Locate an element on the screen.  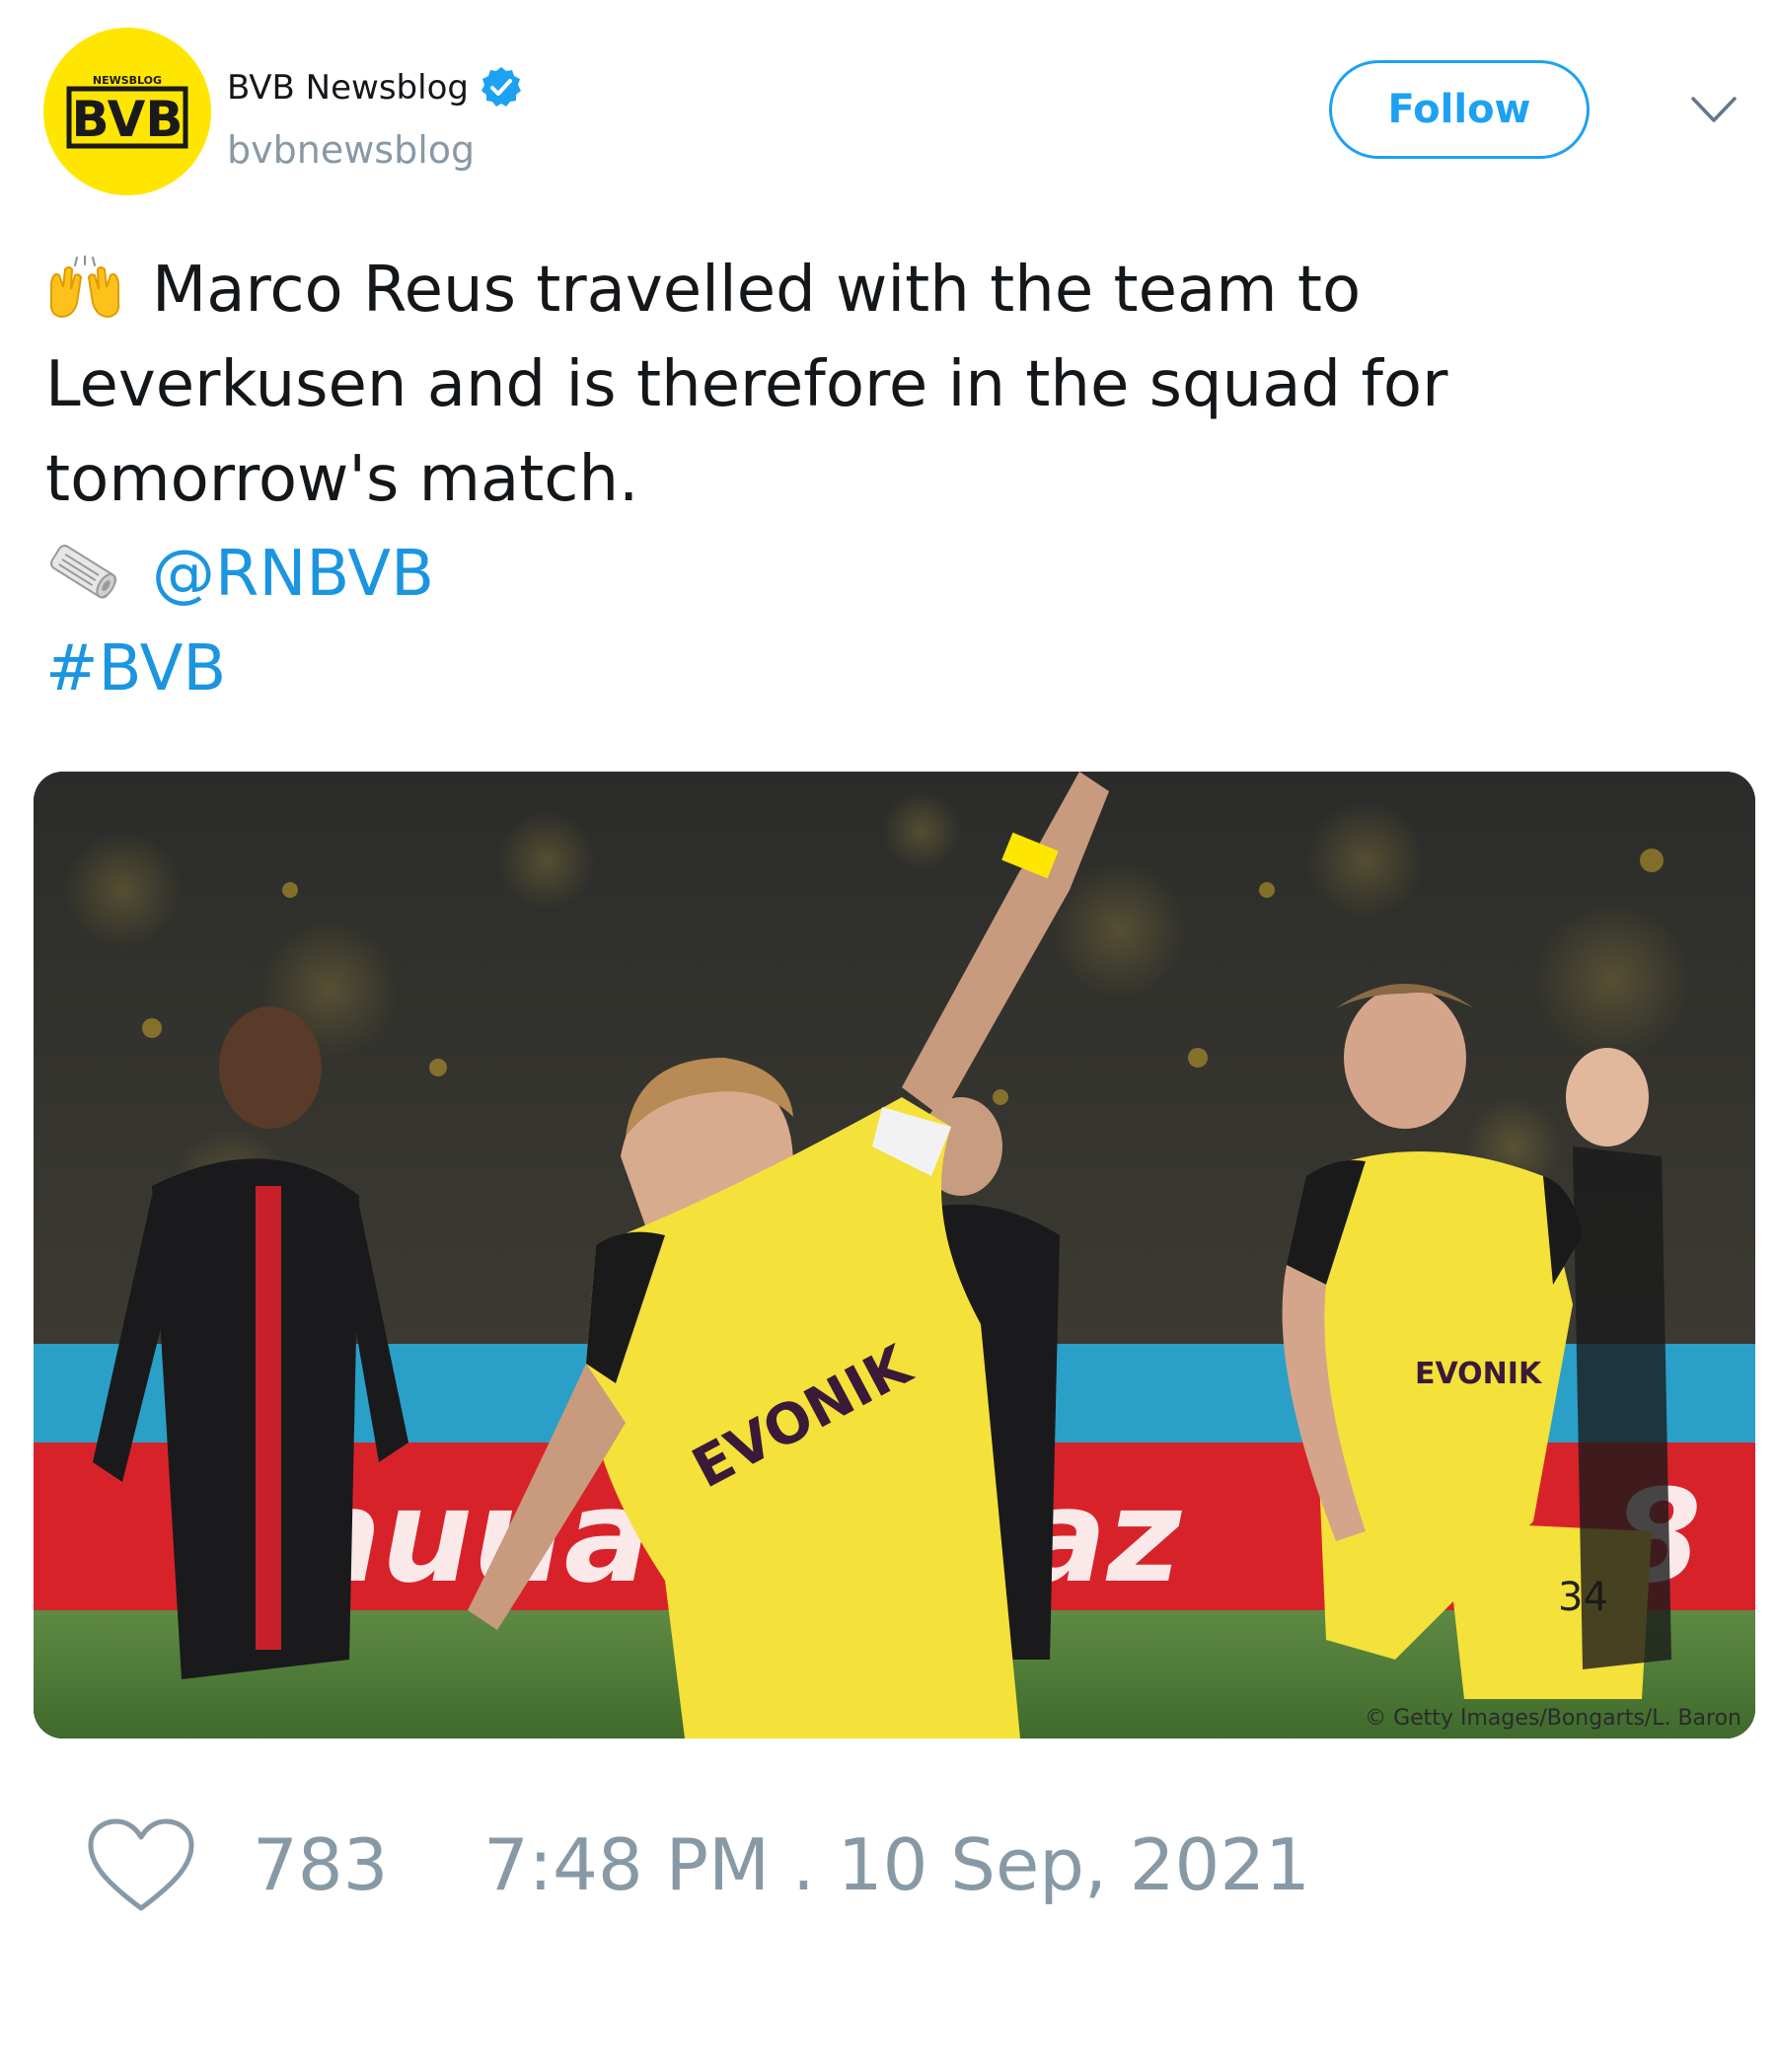
rolled-newspaper-emoji-icon is located at coordinates (84, 572).